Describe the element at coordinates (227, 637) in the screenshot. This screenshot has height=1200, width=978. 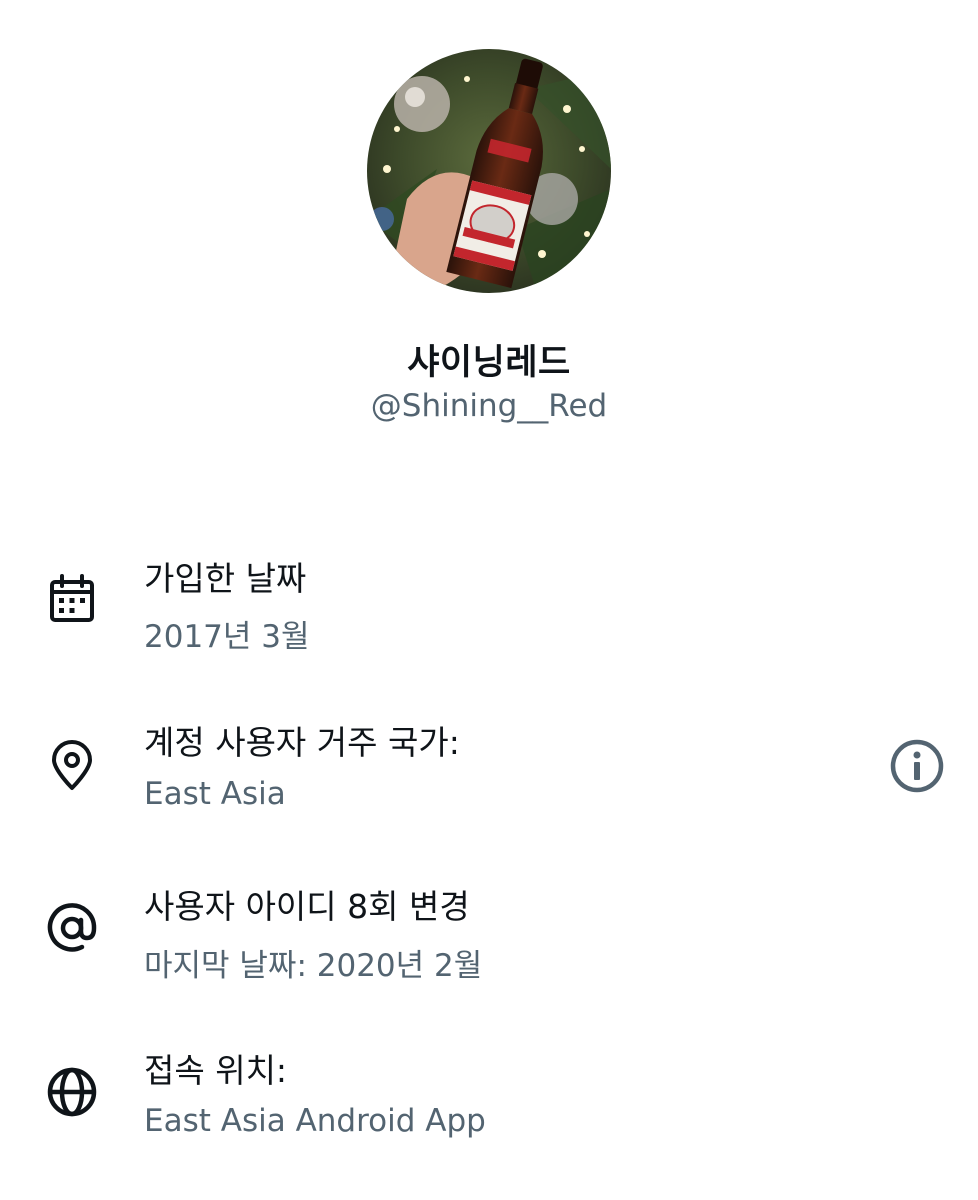
I see `joined-date: 2017년 3월` at that location.